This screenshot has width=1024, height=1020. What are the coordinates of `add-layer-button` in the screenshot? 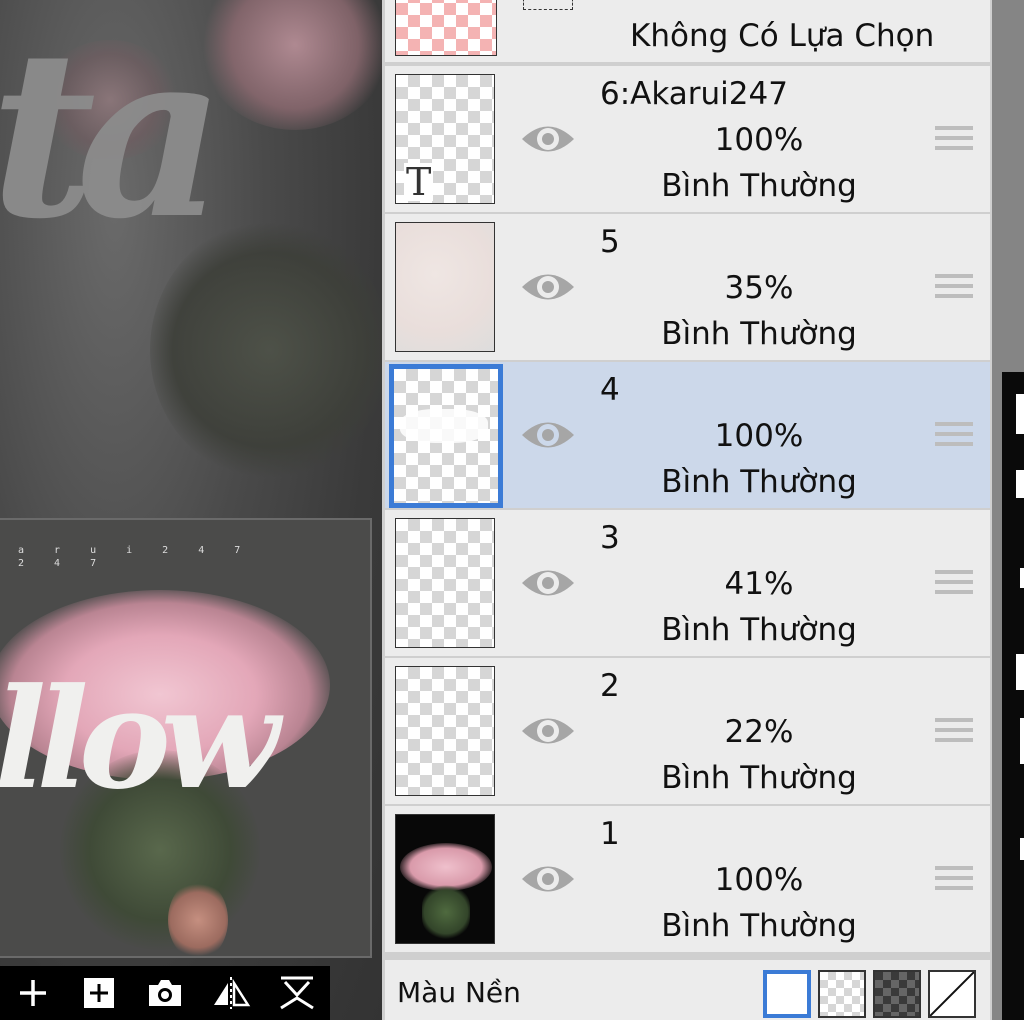 It's located at (33, 993).